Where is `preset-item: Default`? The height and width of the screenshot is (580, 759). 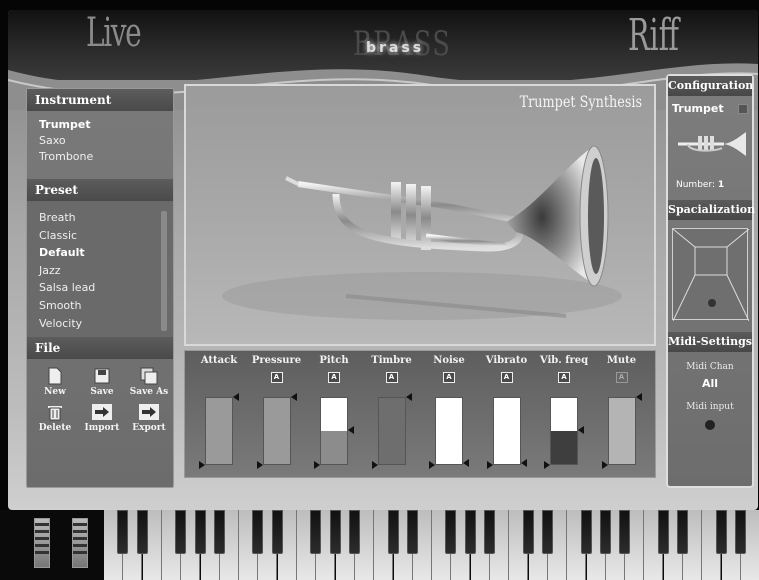 preset-item: Default is located at coordinates (106, 253).